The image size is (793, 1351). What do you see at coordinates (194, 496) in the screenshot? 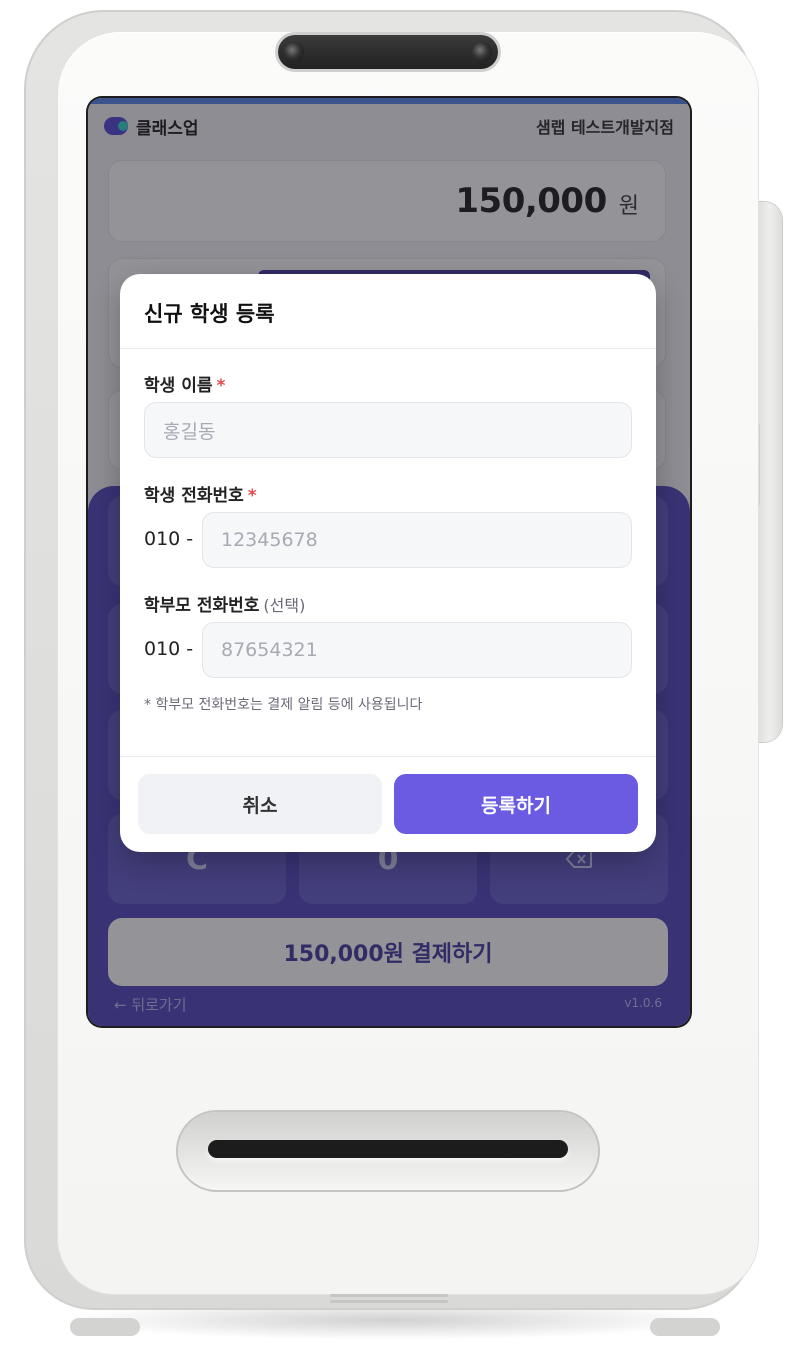
I see `student-phone-label-text: 학생 전화번호` at bounding box center [194, 496].